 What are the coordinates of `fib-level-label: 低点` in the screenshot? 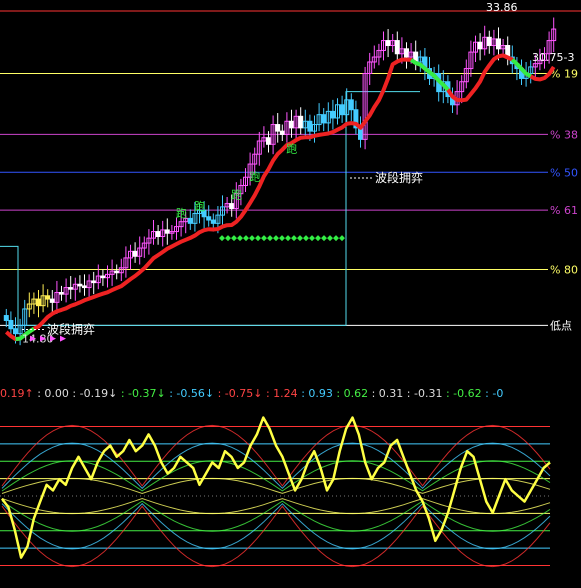 It's located at (561, 325).